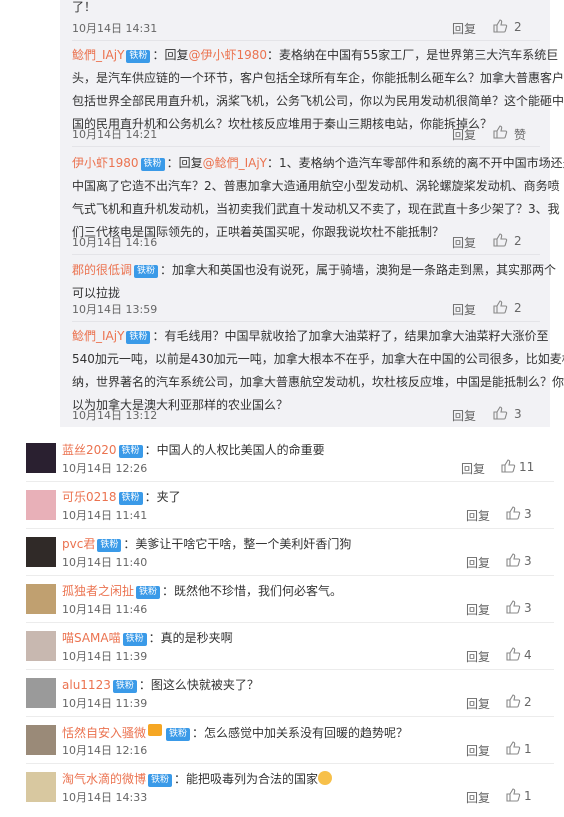  What do you see at coordinates (520, 135) in the screenshot?
I see `like-count: 赞` at bounding box center [520, 135].